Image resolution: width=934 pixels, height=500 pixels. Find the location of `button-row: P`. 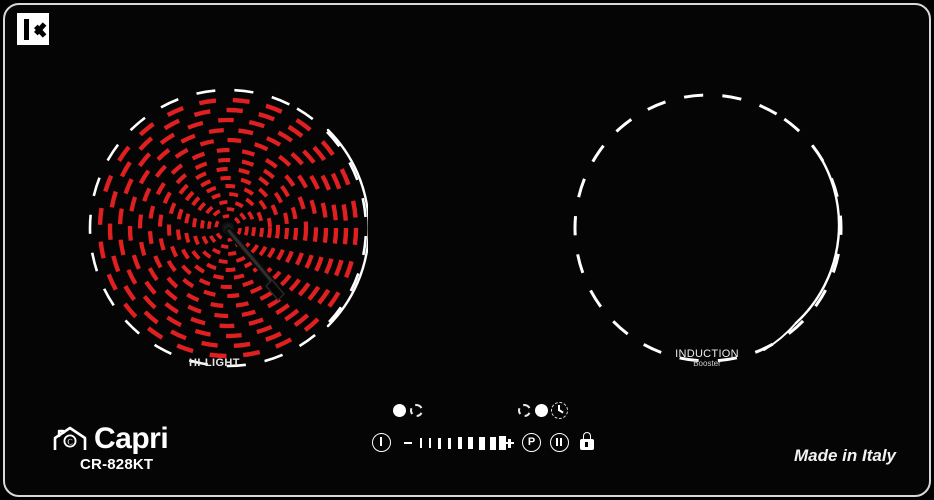

button-row: P is located at coordinates (482, 443).